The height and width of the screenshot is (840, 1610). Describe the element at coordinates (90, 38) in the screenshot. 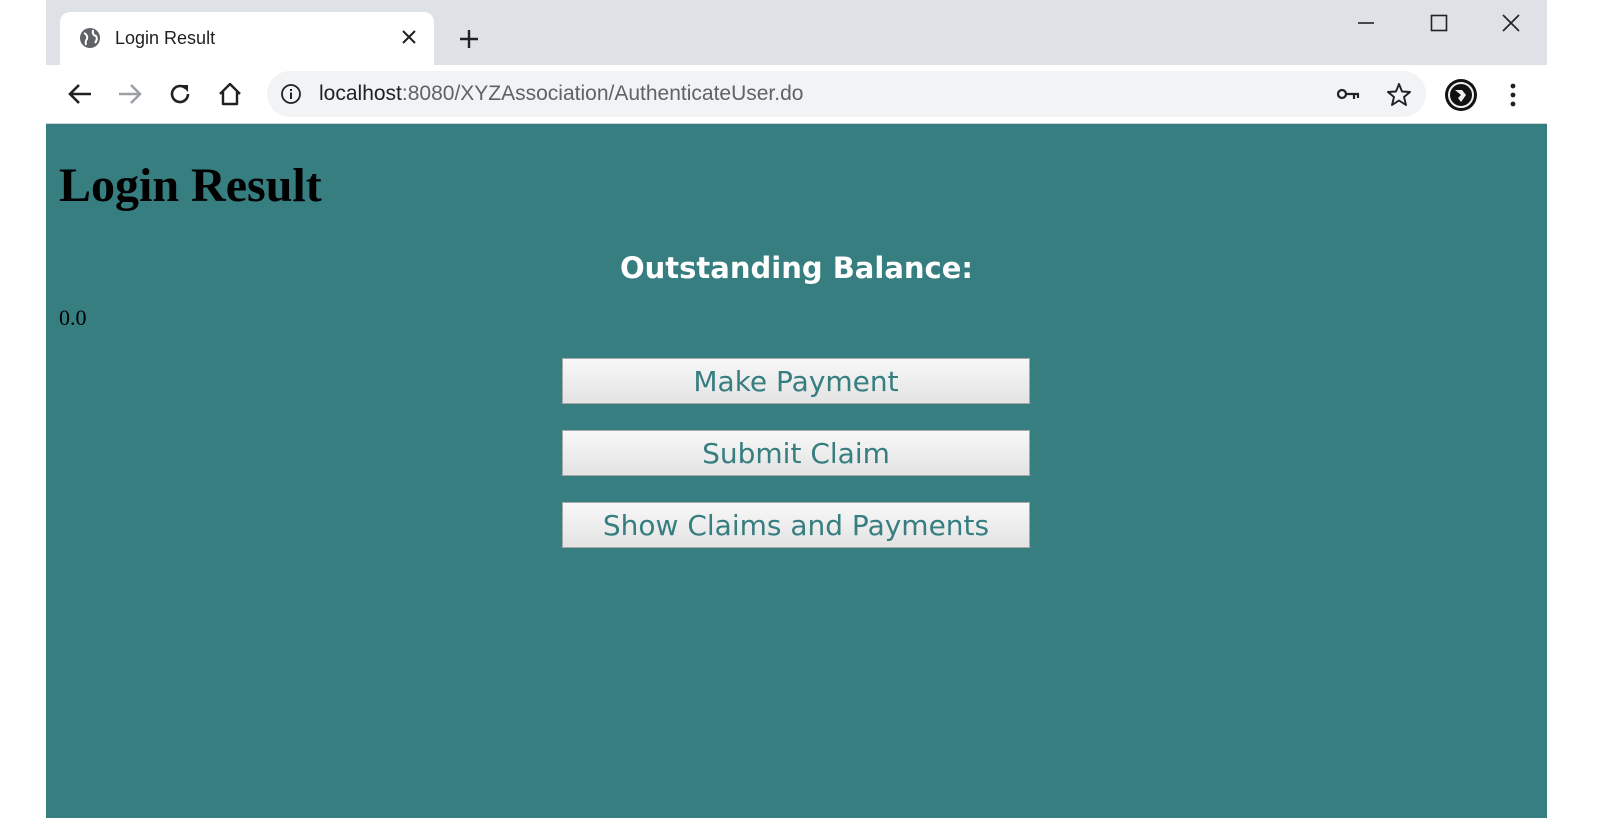

I see `globe-icon` at that location.